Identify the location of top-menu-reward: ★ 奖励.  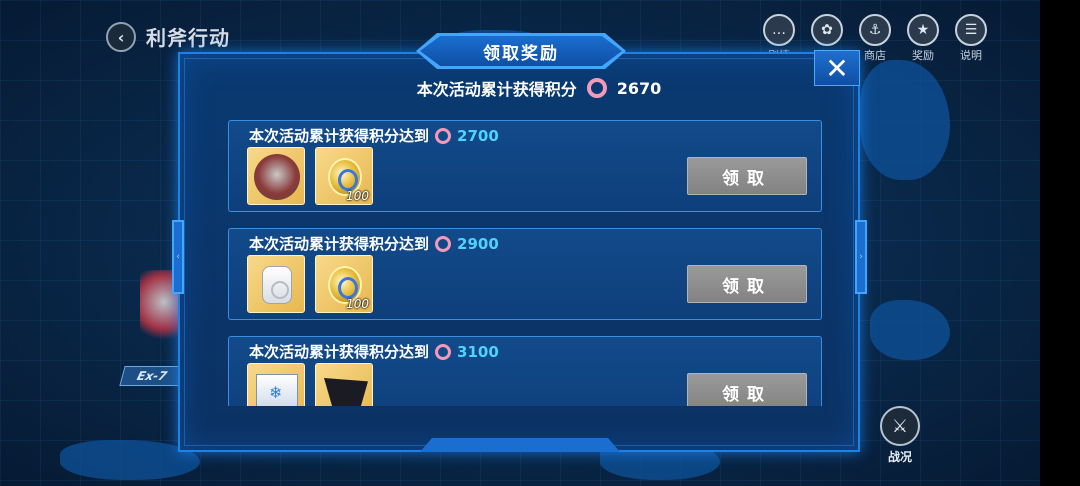
(923, 38).